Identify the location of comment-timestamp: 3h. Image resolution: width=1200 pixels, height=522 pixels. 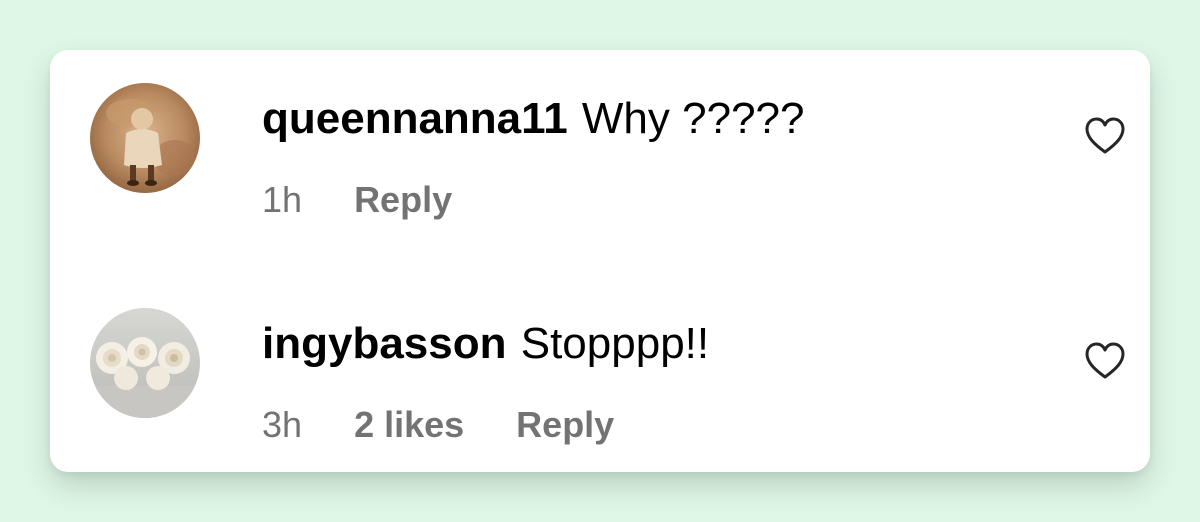
(282, 424).